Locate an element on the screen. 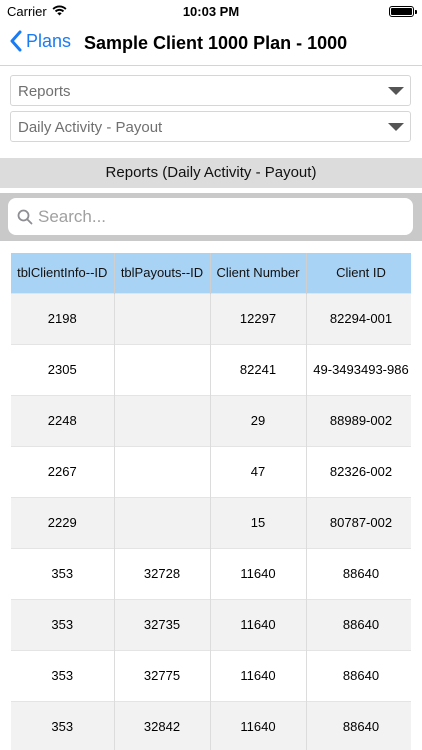 The image size is (422, 750). navigation-bar: Plans Sample Client 1000 Plan - 1000 is located at coordinates (211, 44).